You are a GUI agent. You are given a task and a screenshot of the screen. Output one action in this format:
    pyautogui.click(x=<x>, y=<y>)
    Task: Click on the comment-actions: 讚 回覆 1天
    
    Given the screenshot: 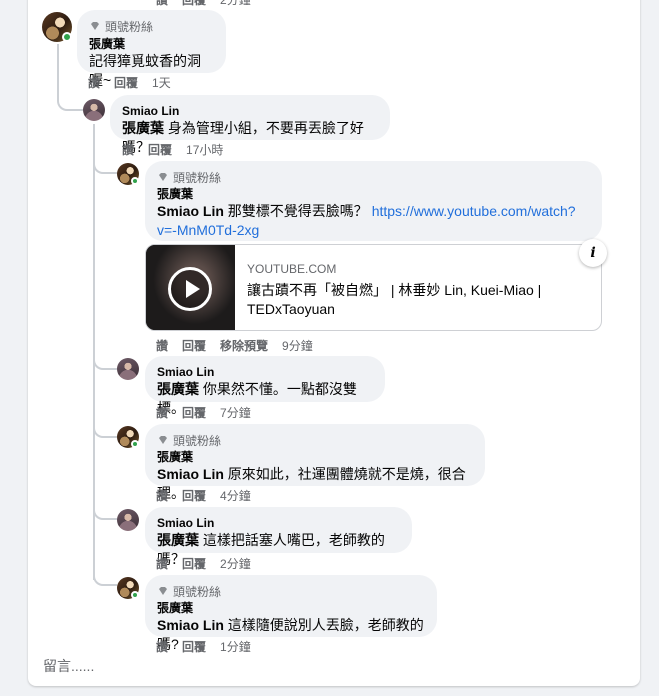 What is the action you would take?
    pyautogui.click(x=136, y=82)
    